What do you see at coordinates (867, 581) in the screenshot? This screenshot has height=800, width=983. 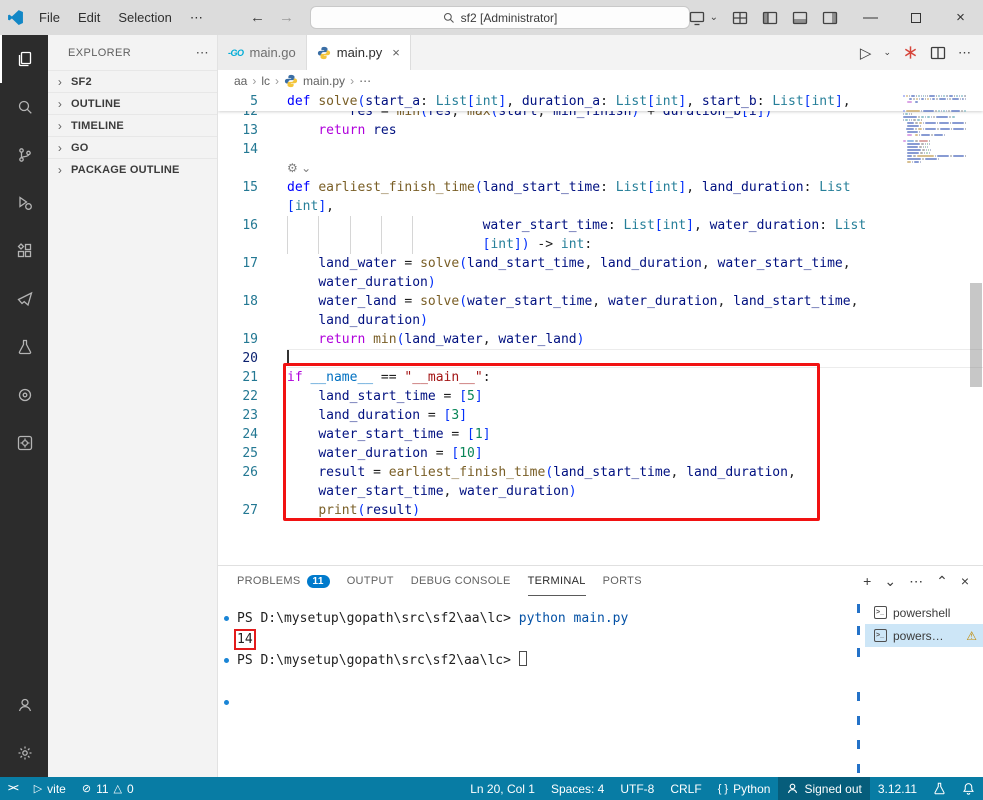 I see `new-terminal-icon: +` at bounding box center [867, 581].